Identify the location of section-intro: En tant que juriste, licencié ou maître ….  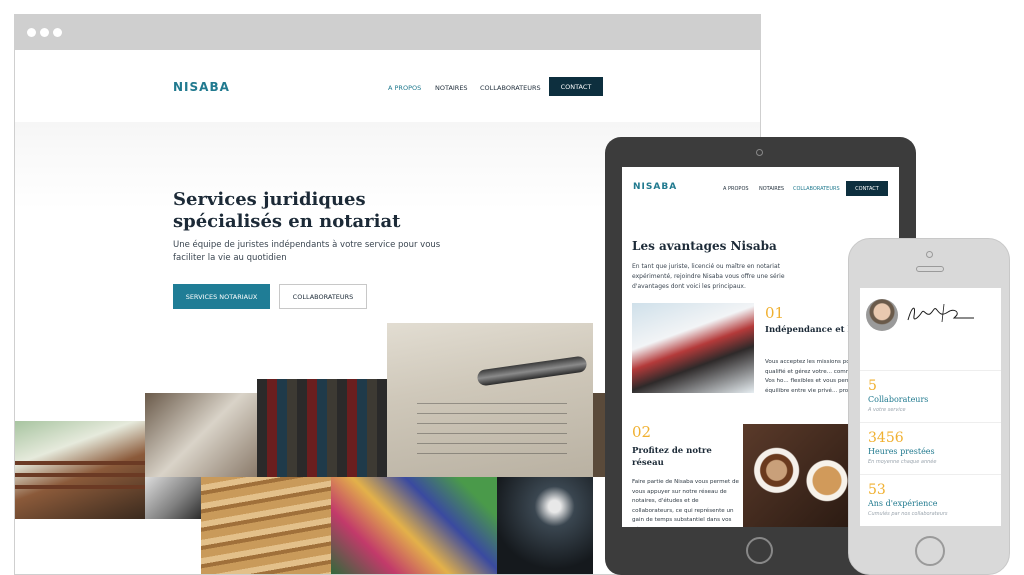
(708, 276).